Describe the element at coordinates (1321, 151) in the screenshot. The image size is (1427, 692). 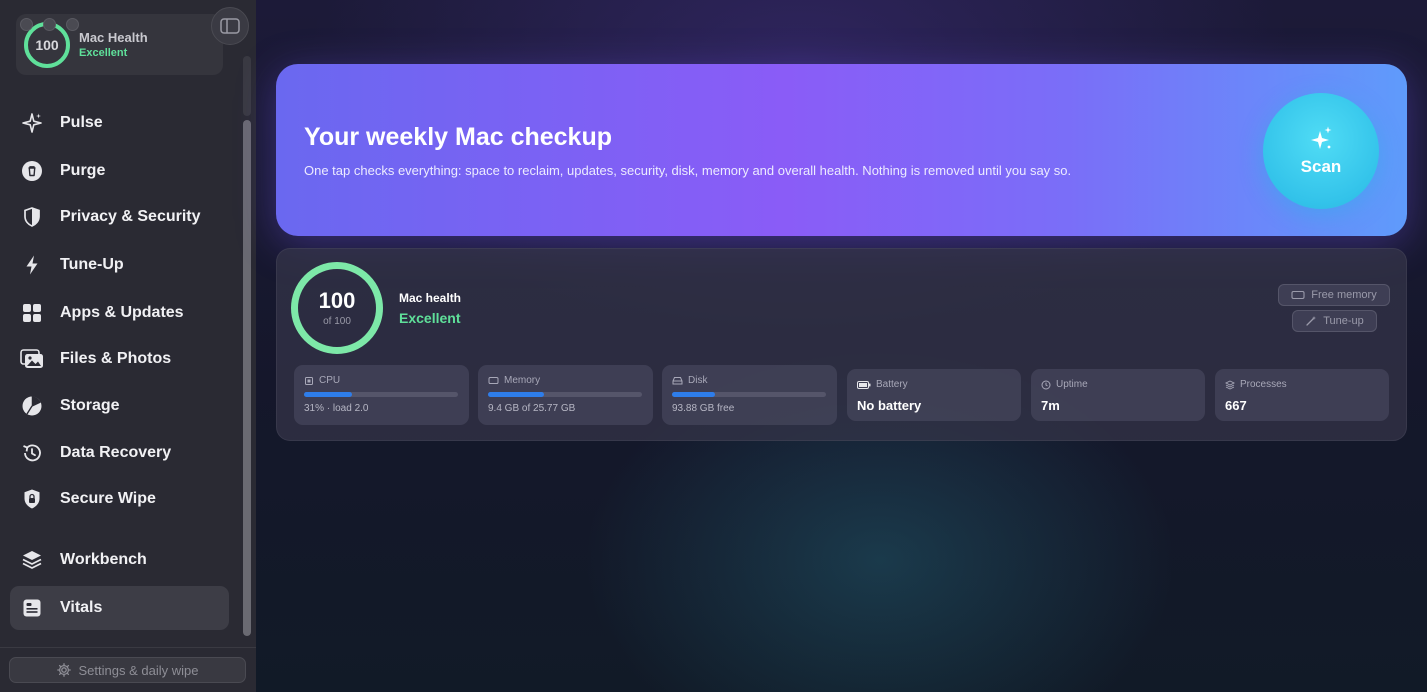
I see `scan-button: Scan` at that location.